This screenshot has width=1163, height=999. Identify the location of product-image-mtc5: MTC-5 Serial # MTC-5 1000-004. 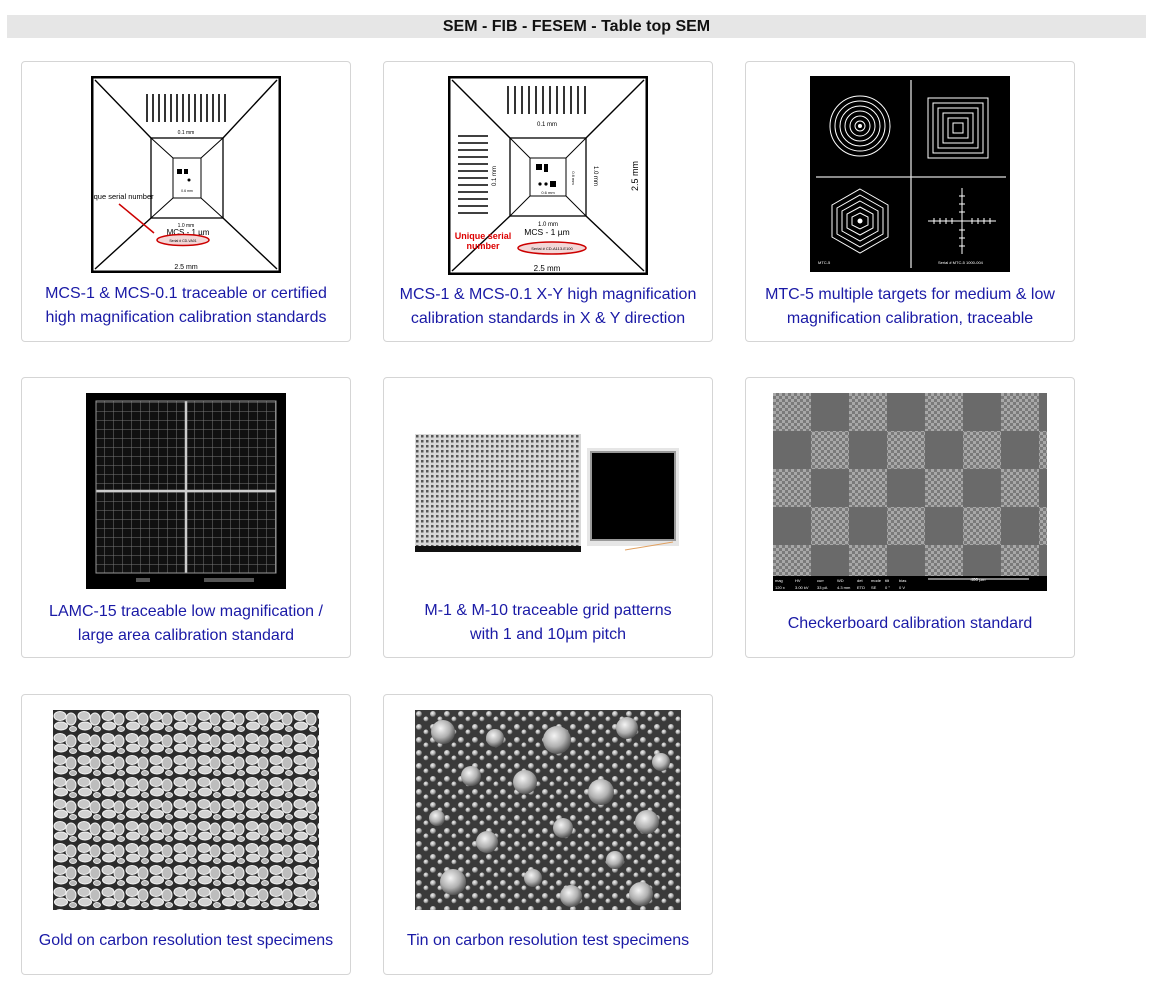
(910, 174).